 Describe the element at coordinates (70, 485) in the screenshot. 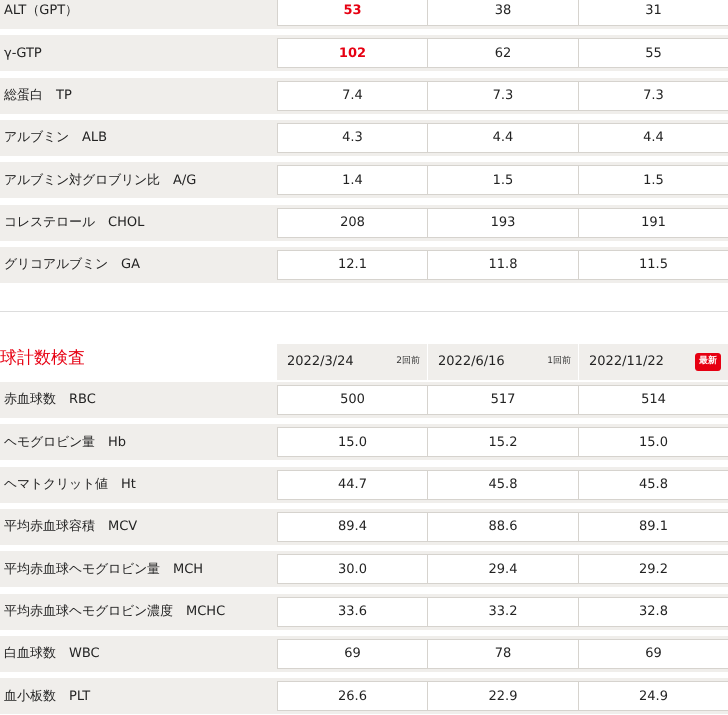

I see `test-label: ヘマトクリット値 Ht` at that location.